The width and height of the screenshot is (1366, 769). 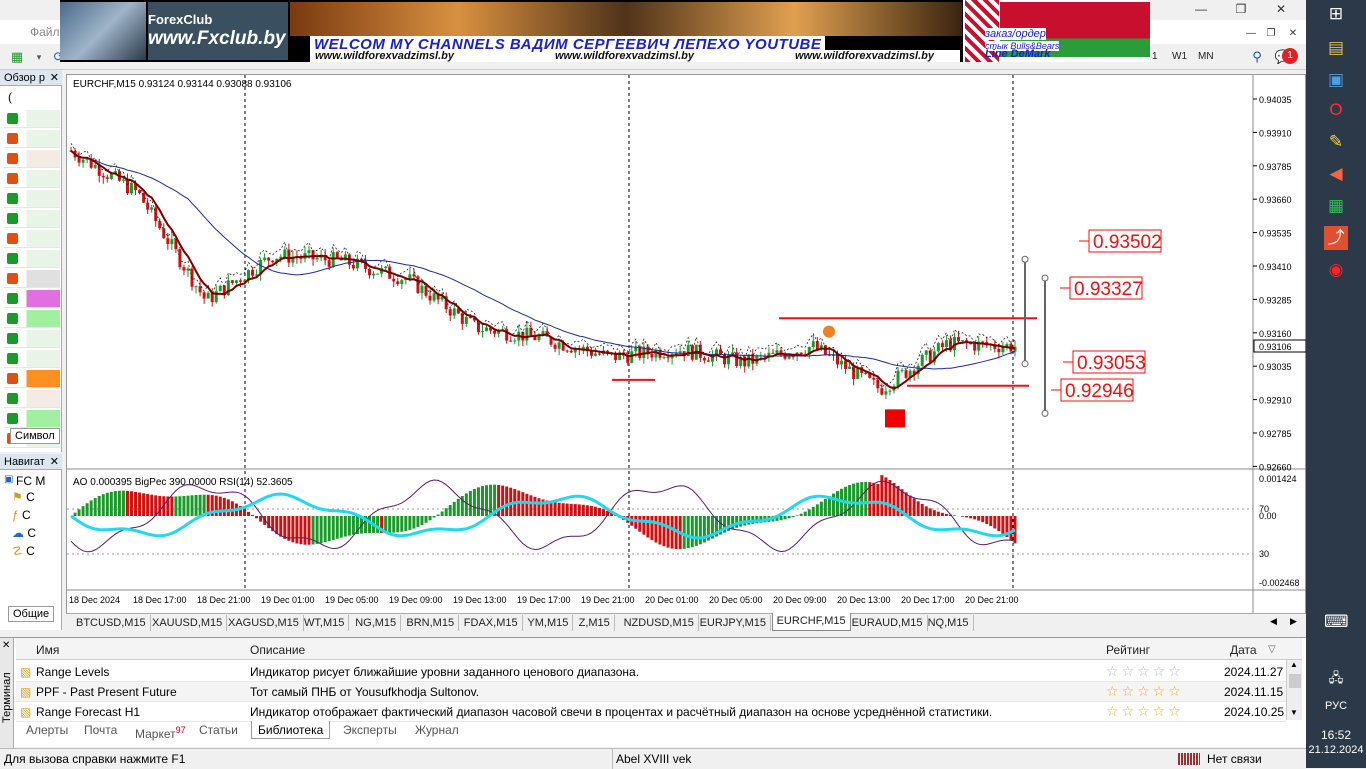 What do you see at coordinates (653, 759) in the screenshot?
I see `status-profile: Abel XVIII vek` at bounding box center [653, 759].